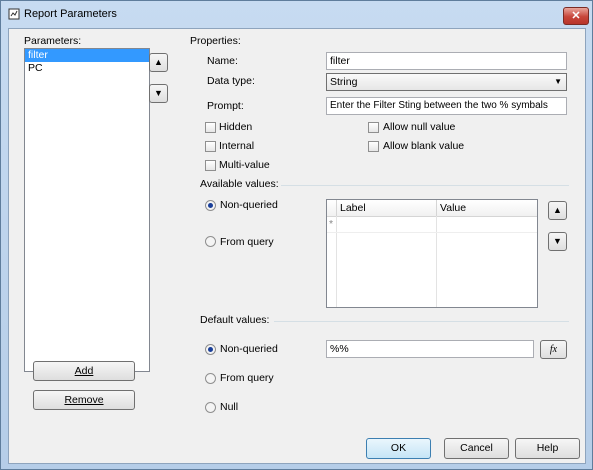 The width and height of the screenshot is (593, 470). What do you see at coordinates (53, 41) in the screenshot?
I see `parameters-label: Parameters:` at bounding box center [53, 41].